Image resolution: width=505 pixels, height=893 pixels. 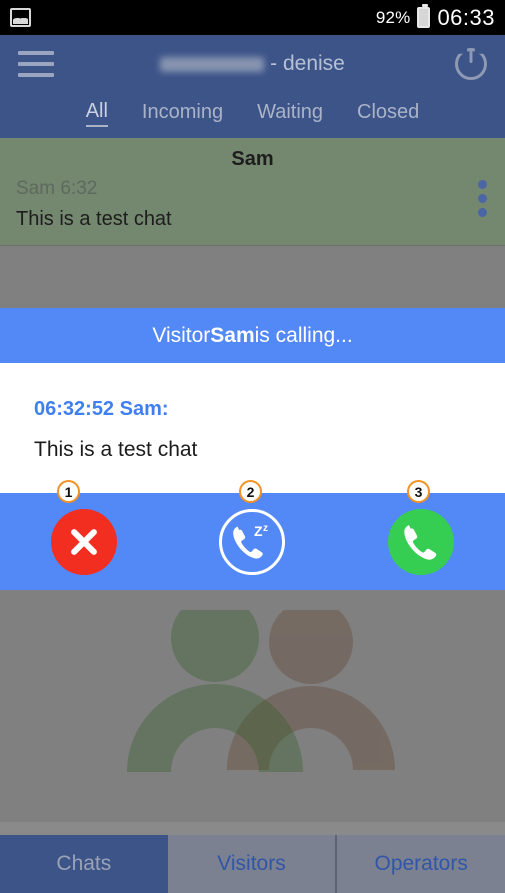 What do you see at coordinates (68, 491) in the screenshot?
I see `annotation-badge-1: 1` at bounding box center [68, 491].